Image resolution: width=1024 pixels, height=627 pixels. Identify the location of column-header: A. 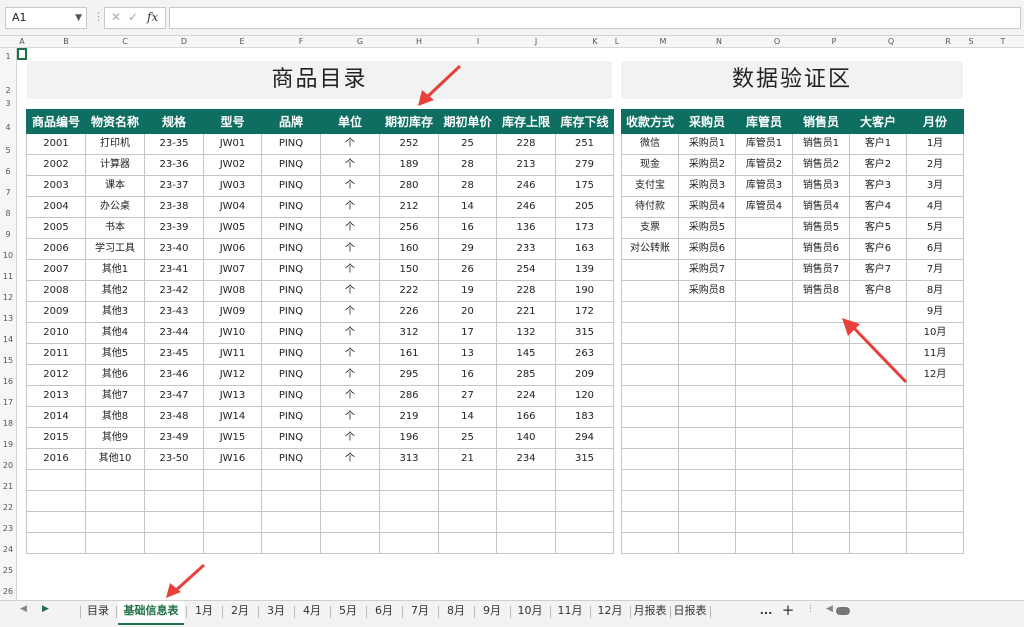
(22, 42).